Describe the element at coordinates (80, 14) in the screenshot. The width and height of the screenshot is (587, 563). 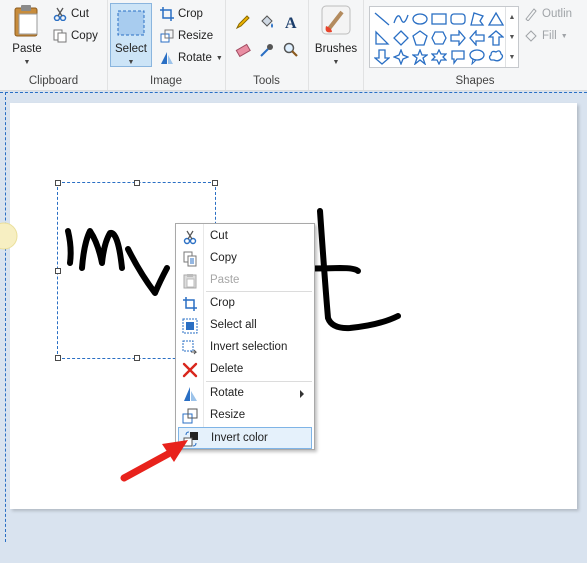
I see `cut-label: Cut` at that location.